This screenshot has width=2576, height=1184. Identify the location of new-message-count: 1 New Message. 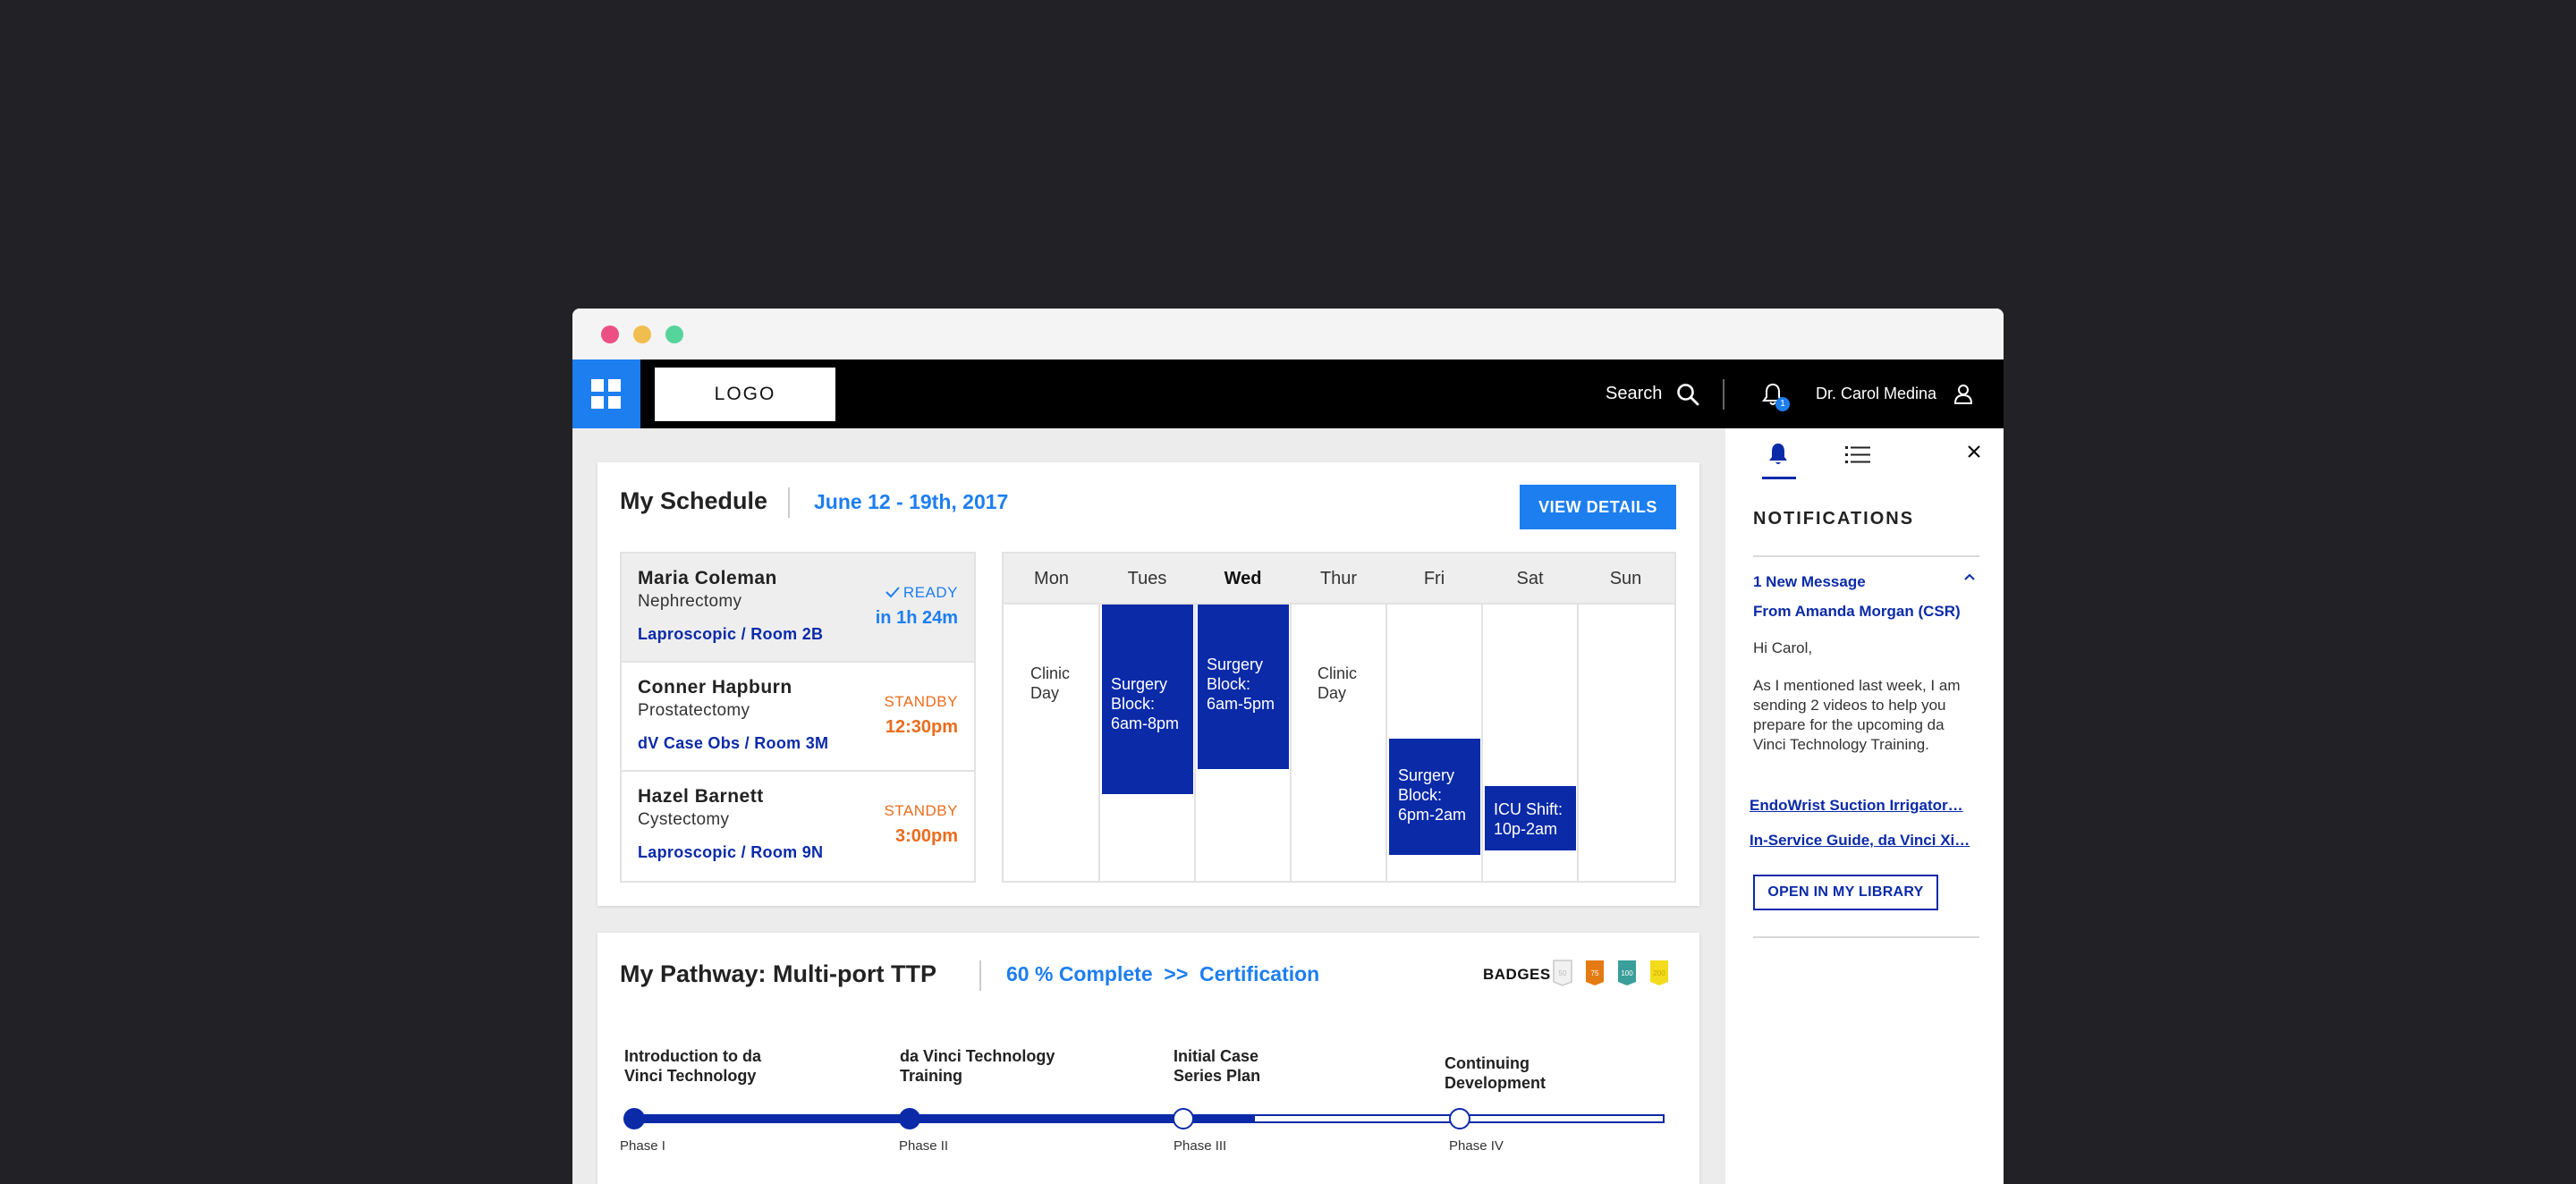
(1809, 582).